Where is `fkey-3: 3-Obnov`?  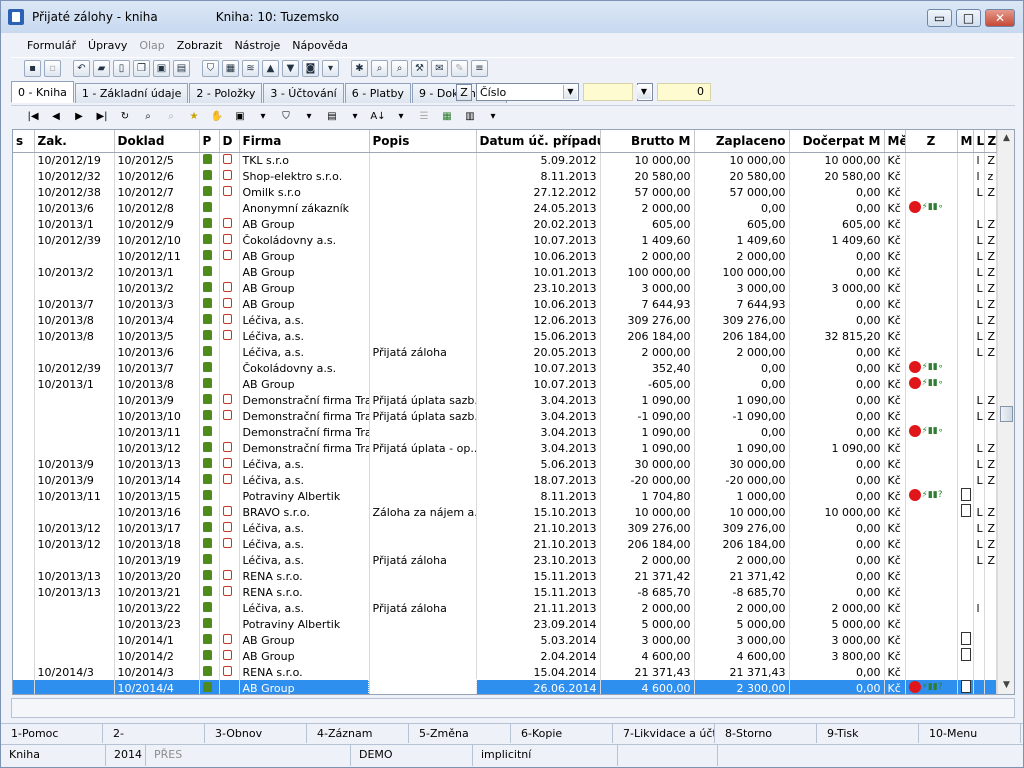 fkey-3: 3-Obnov is located at coordinates (256, 733).